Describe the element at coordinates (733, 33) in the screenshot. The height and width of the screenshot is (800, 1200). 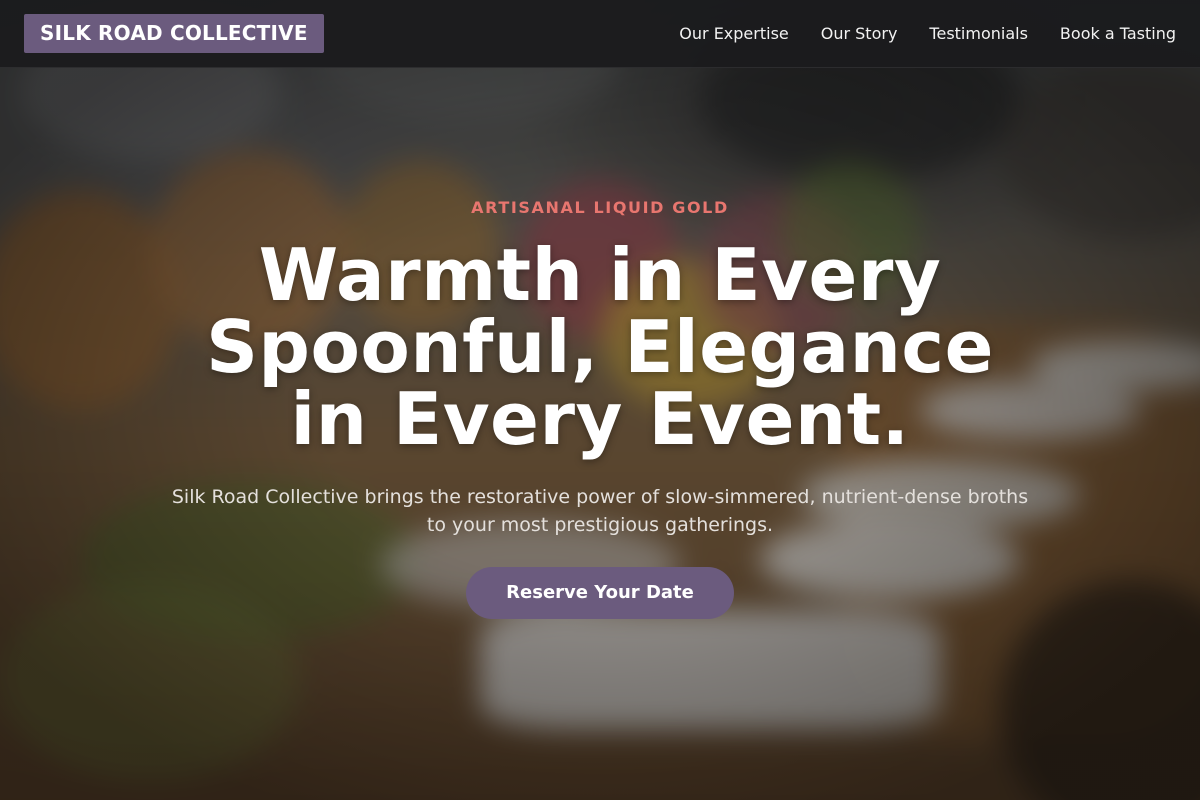
I see `nav-link-our-expertise: Our Expertise` at that location.